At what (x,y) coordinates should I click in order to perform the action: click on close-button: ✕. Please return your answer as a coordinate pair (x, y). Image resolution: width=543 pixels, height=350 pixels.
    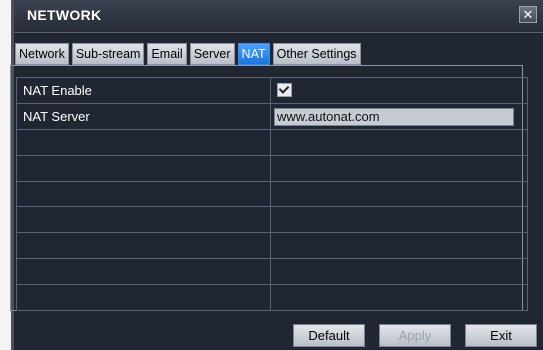
    Looking at the image, I should click on (528, 14).